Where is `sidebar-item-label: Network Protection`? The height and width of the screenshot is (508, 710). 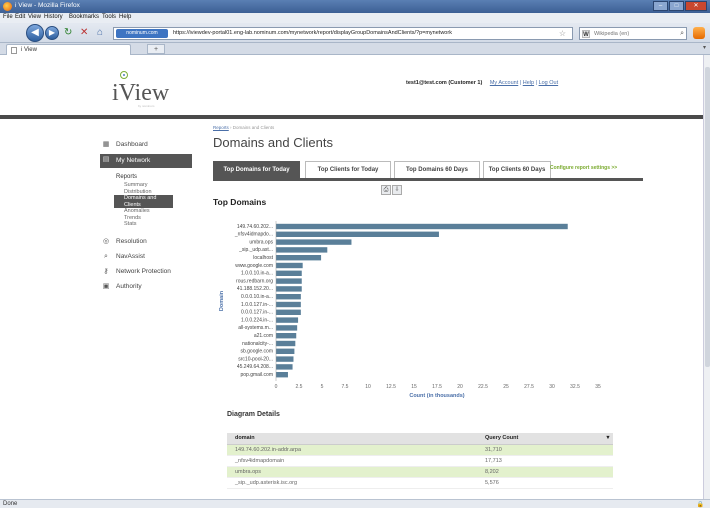 sidebar-item-label: Network Protection is located at coordinates (143, 271).